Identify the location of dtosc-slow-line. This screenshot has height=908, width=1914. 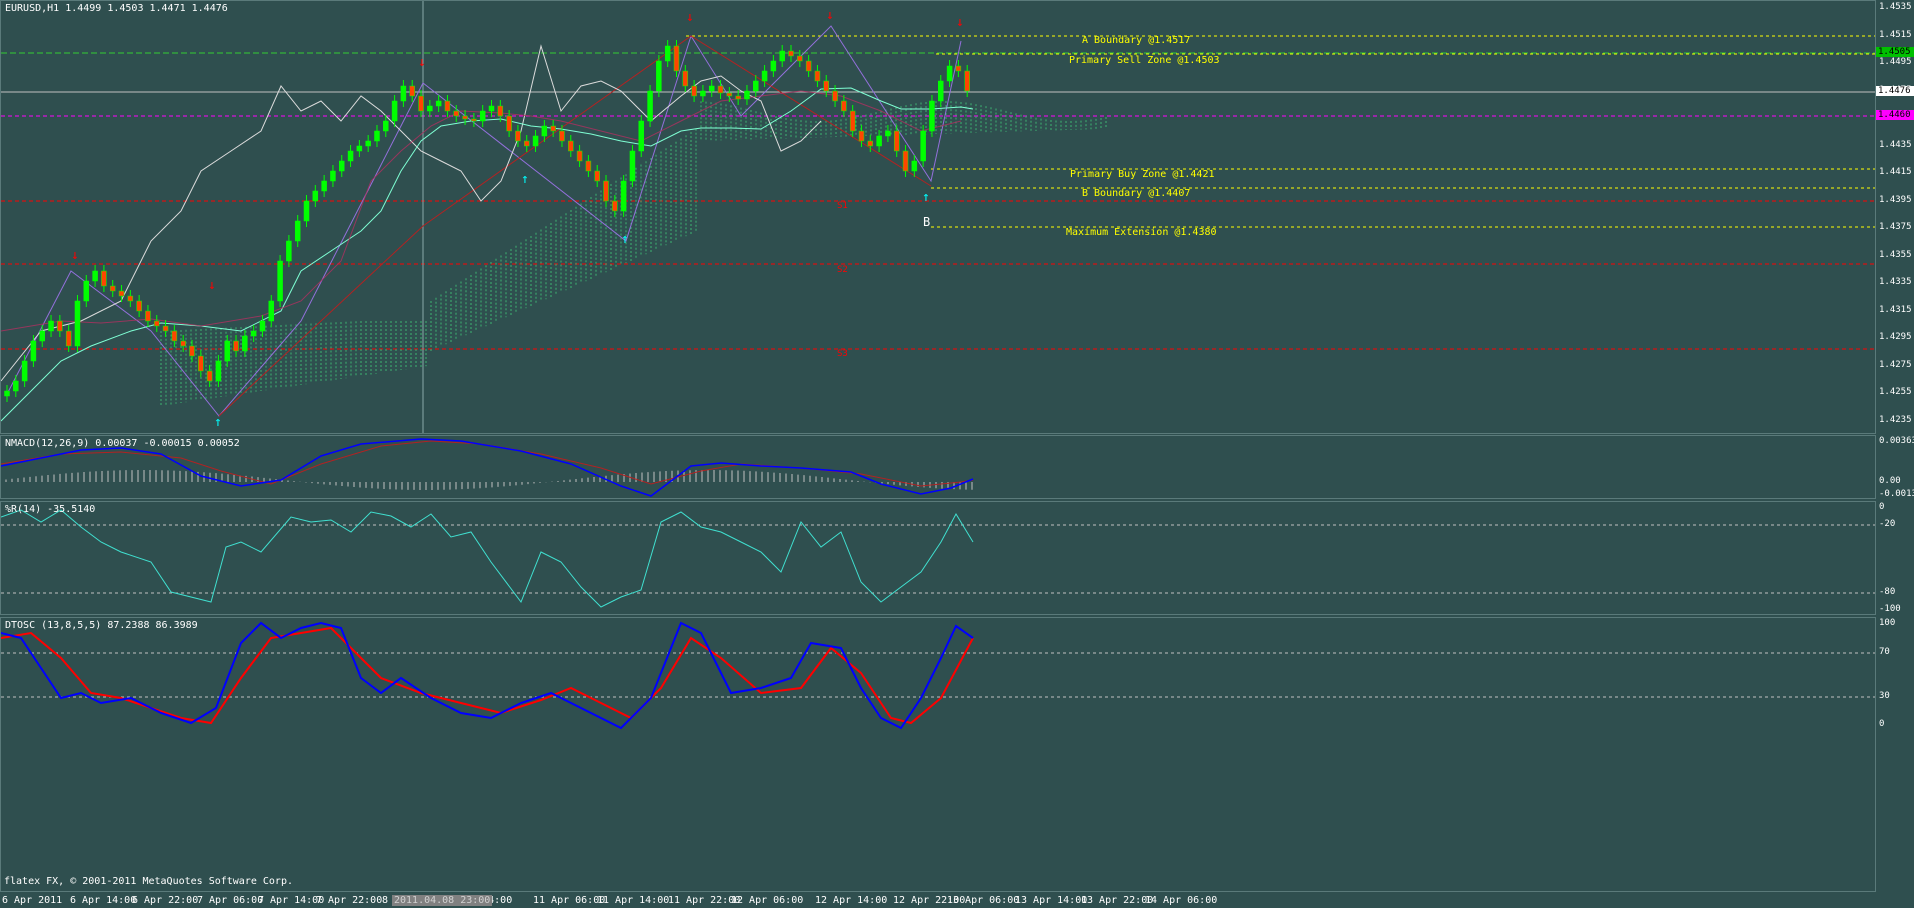
(487, 675).